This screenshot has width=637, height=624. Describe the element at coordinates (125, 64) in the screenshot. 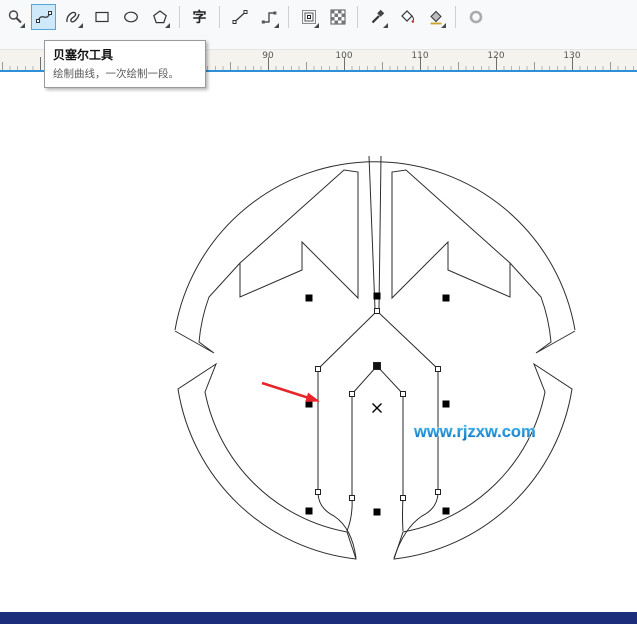

I see `tool-tooltip: 贝塞尔工具 绘制曲线，一次绘制一段。` at that location.